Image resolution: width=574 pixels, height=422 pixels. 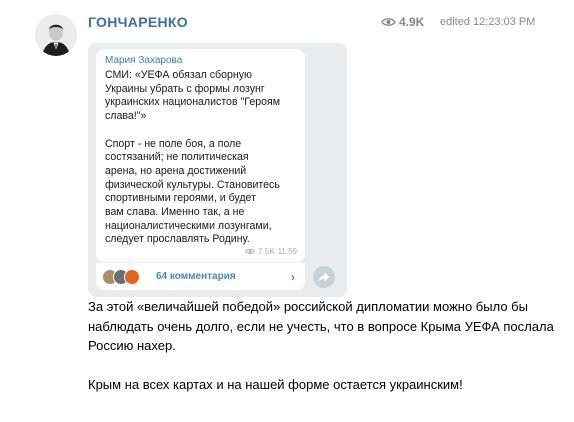 What do you see at coordinates (412, 22) in the screenshot?
I see `views-count: 4.9K` at bounding box center [412, 22].